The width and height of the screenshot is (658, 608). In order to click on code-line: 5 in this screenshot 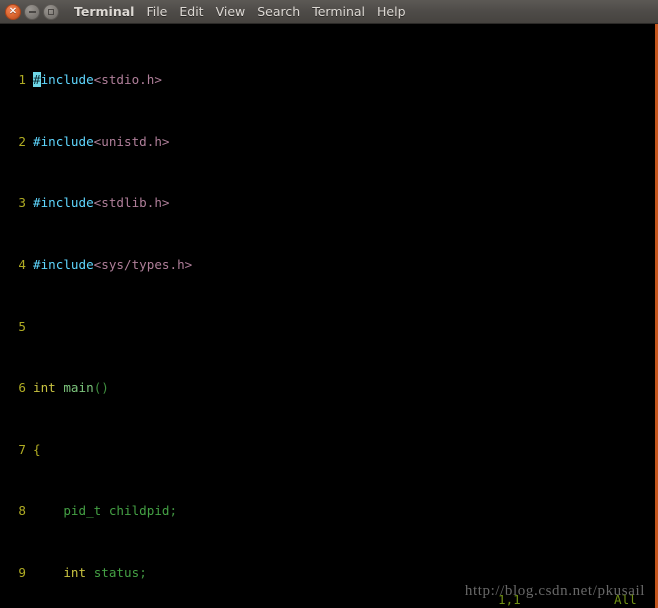, I will do `click(274, 326)`.